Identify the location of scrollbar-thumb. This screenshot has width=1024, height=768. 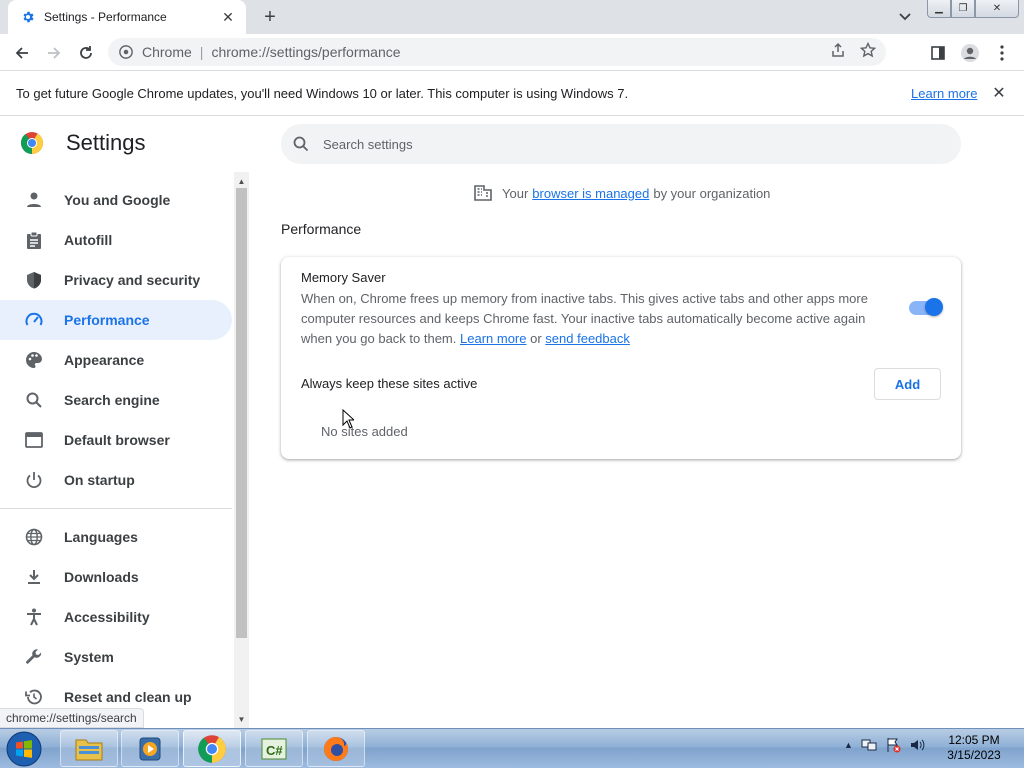
(241, 413).